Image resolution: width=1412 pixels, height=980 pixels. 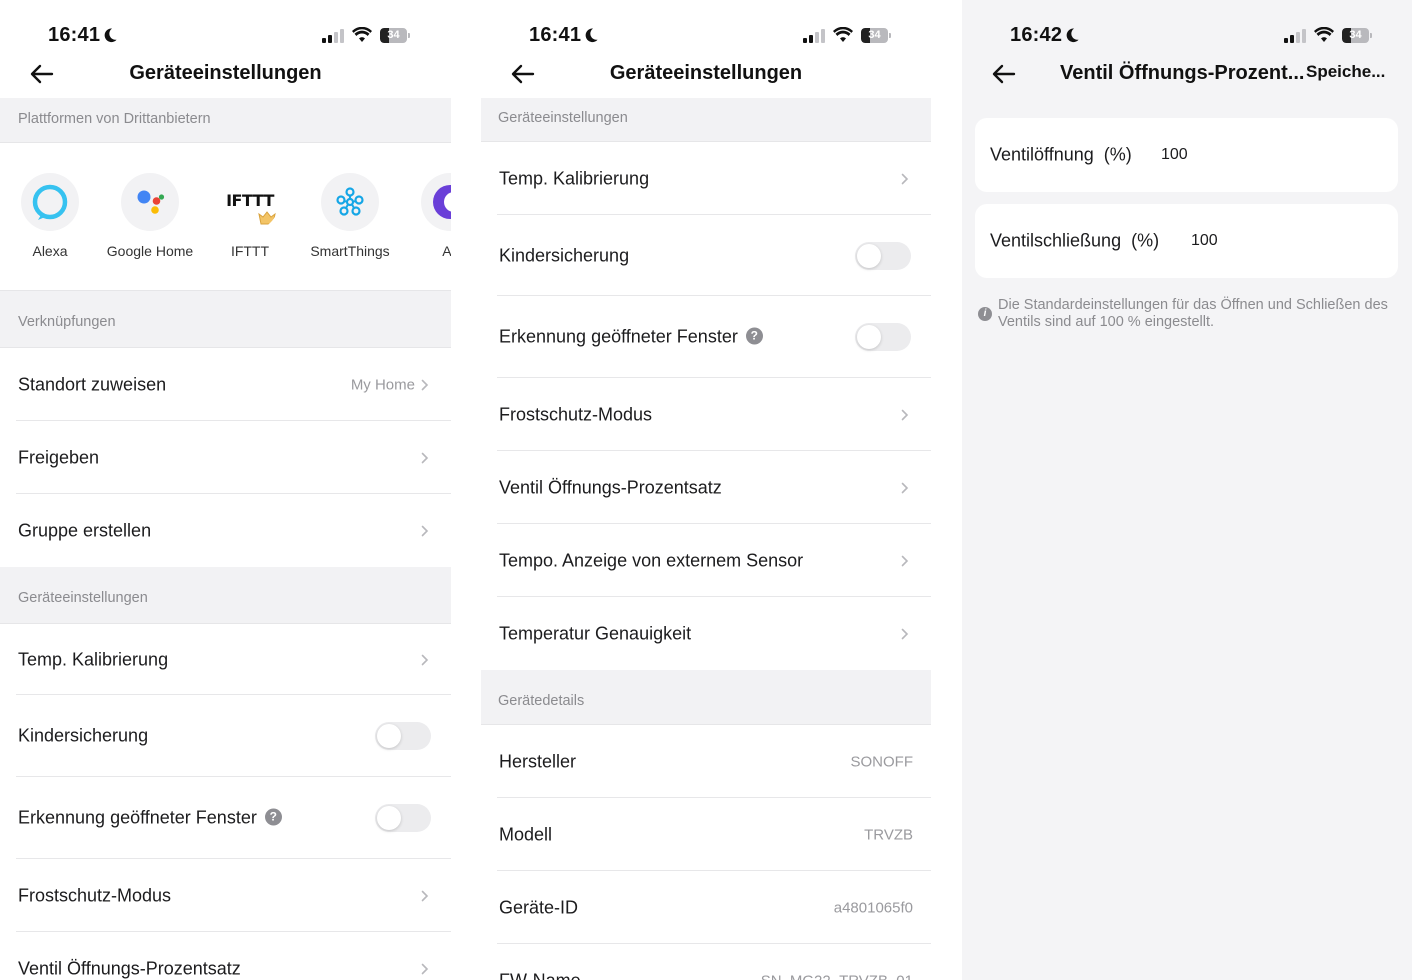 What do you see at coordinates (267, 218) in the screenshot?
I see `crown-badge-icon` at bounding box center [267, 218].